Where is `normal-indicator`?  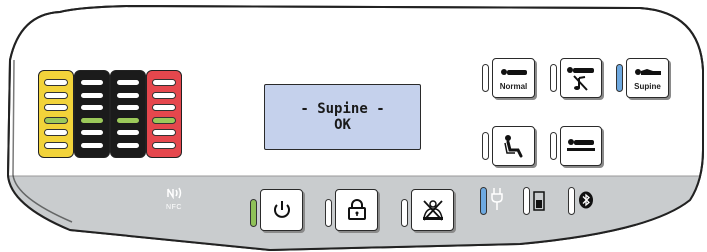
normal-indicator is located at coordinates (485, 78).